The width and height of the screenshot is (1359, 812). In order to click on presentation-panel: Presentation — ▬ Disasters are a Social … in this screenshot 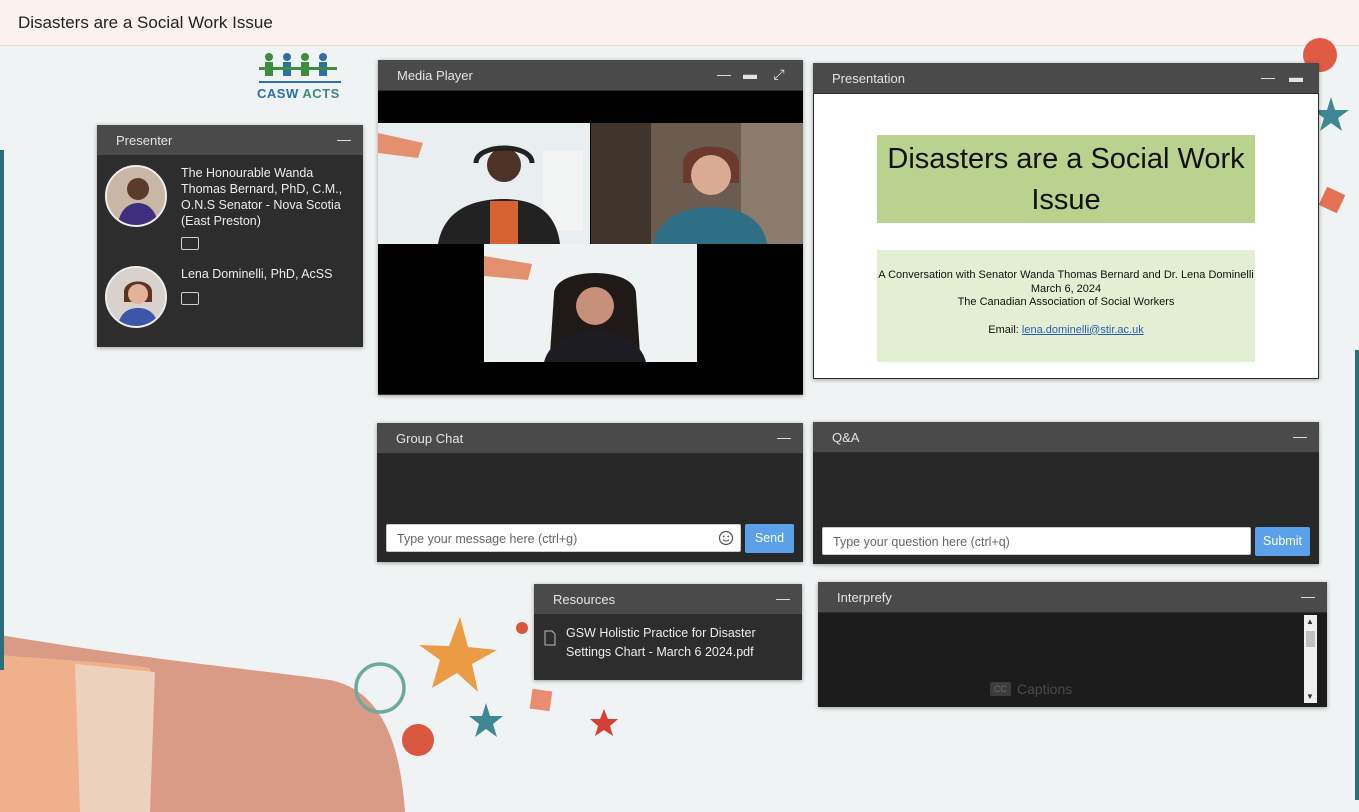, I will do `click(1066, 221)`.